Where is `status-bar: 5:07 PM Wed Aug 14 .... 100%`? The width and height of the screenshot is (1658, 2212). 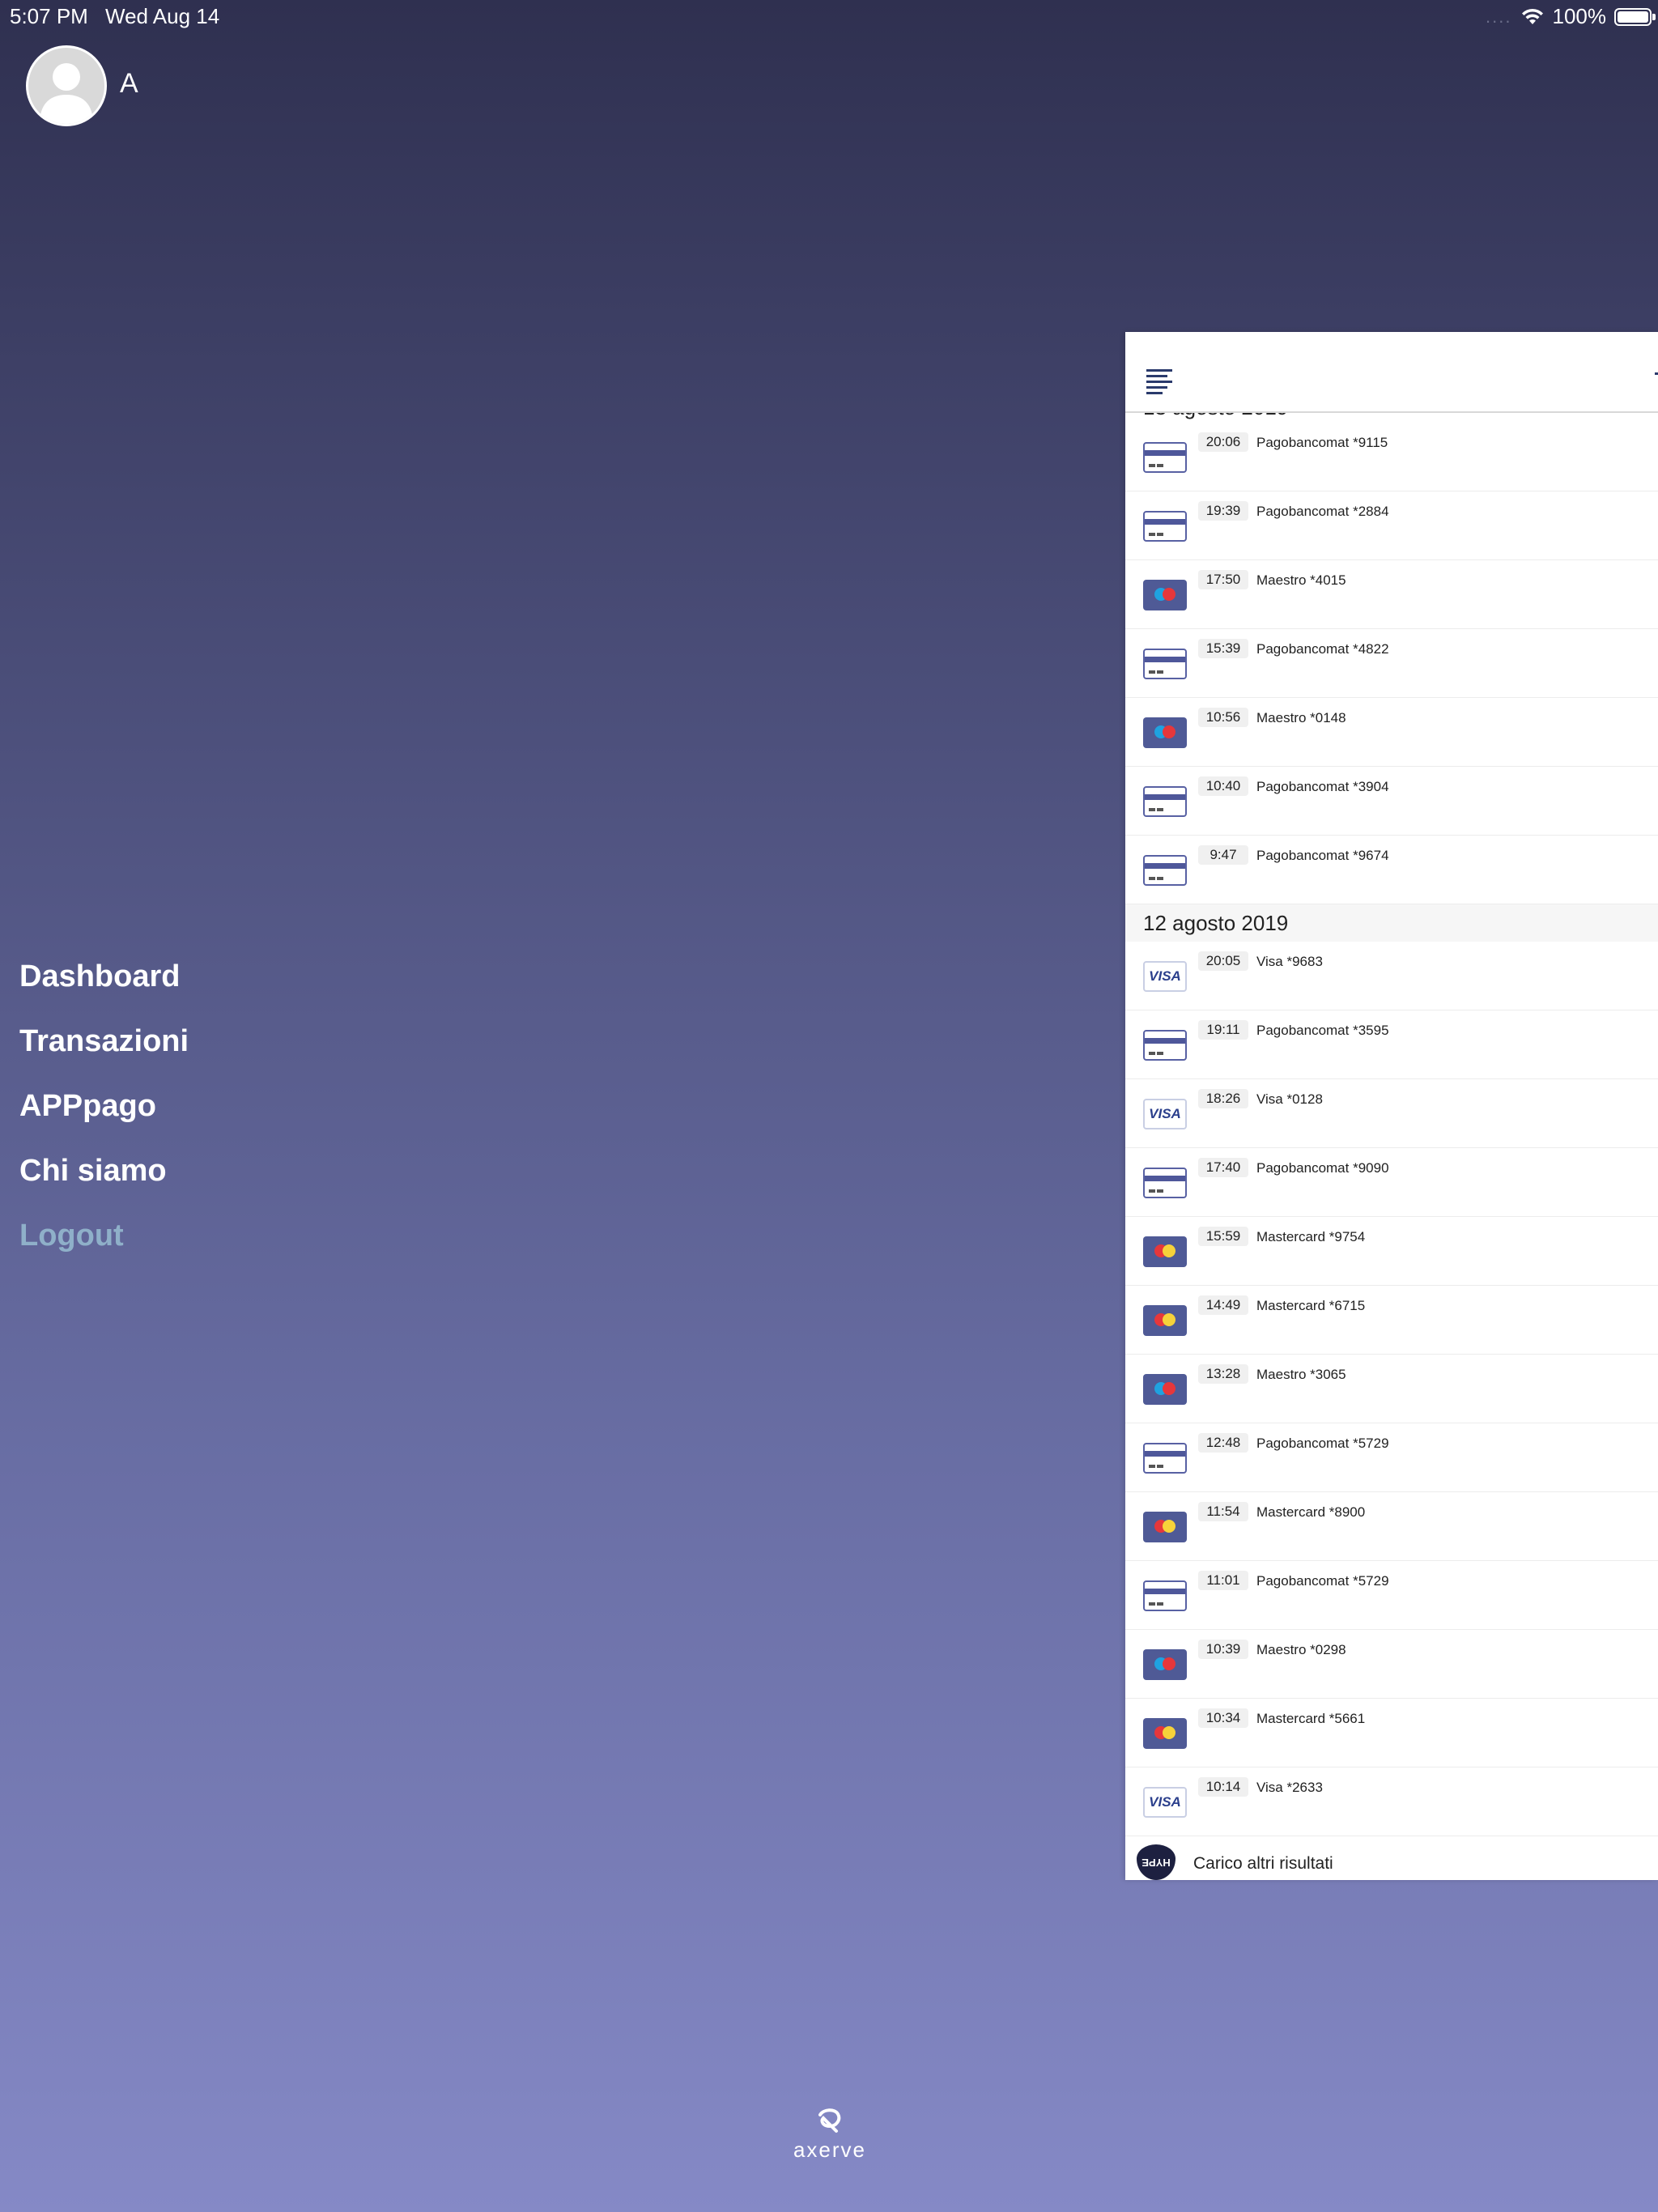
status-bar: 5:07 PM Wed Aug 14 .... 100% is located at coordinates (829, 16).